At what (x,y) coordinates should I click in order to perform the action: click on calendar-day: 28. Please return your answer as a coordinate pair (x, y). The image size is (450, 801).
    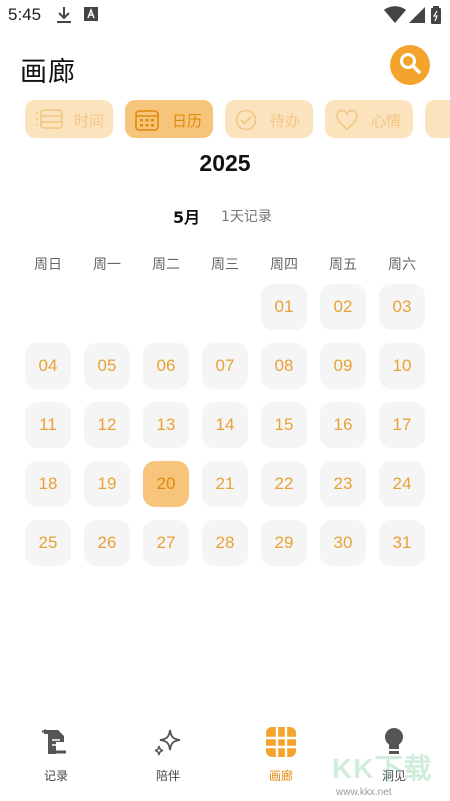
    Looking at the image, I should click on (225, 543).